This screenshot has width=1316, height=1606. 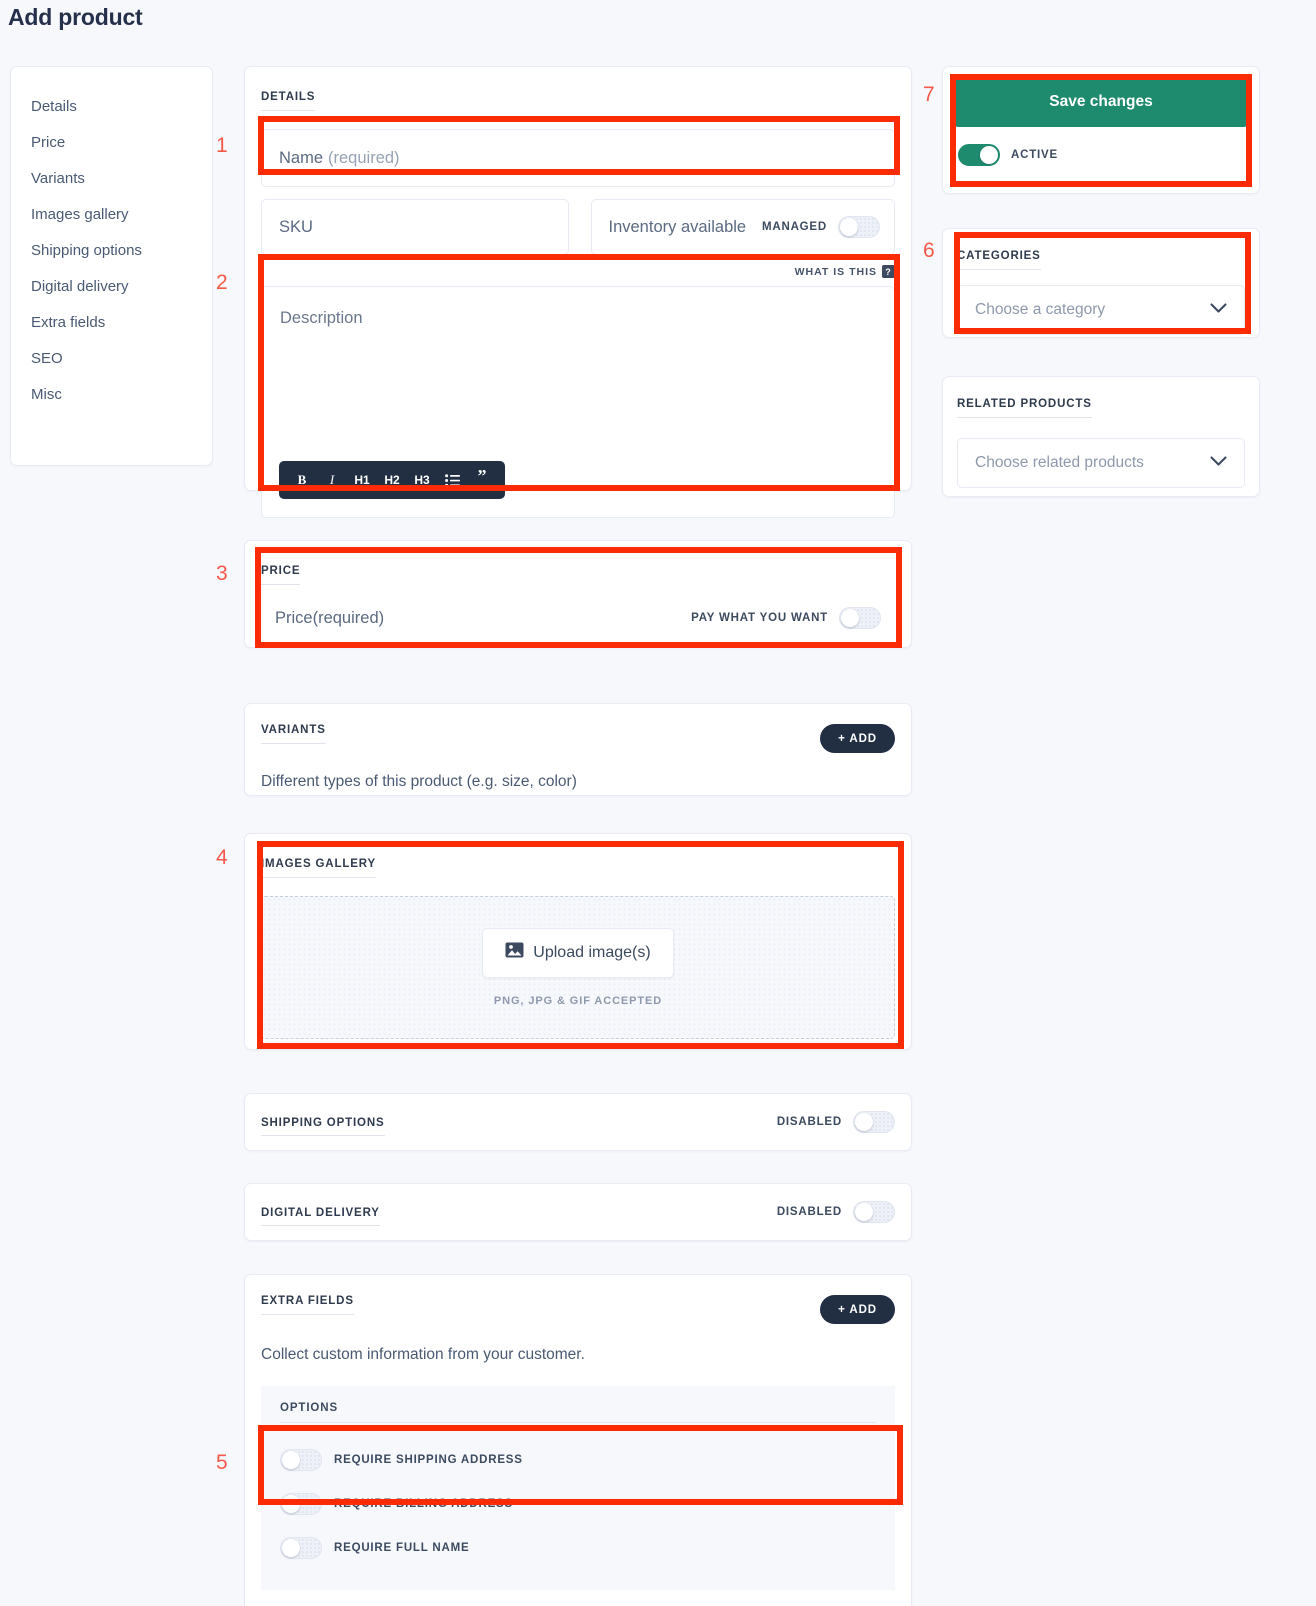 I want to click on sku-placeholder: SKU, so click(x=296, y=226).